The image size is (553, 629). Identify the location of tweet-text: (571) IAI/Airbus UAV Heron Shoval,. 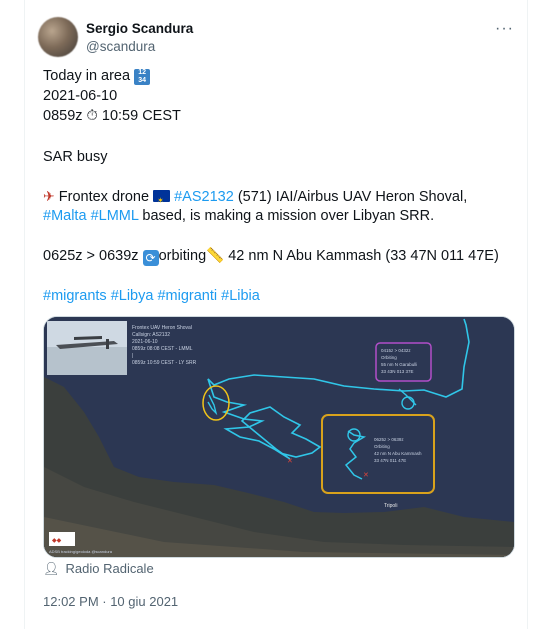
(352, 197).